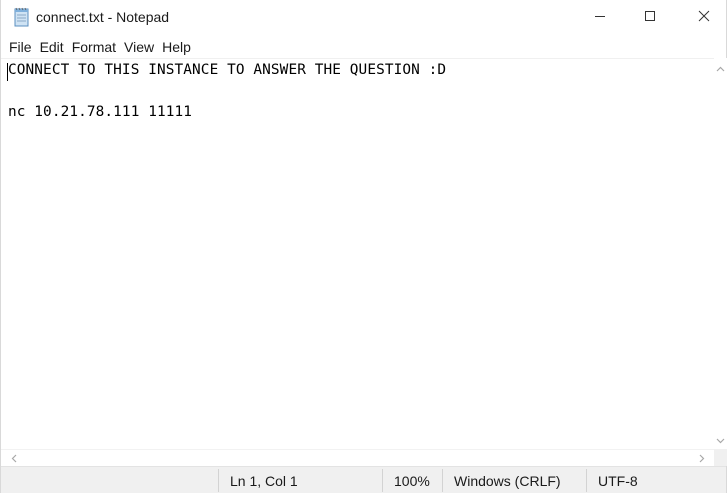  What do you see at coordinates (100, 112) in the screenshot?
I see `editor-line-3: nc 10.21.78.111 11111` at bounding box center [100, 112].